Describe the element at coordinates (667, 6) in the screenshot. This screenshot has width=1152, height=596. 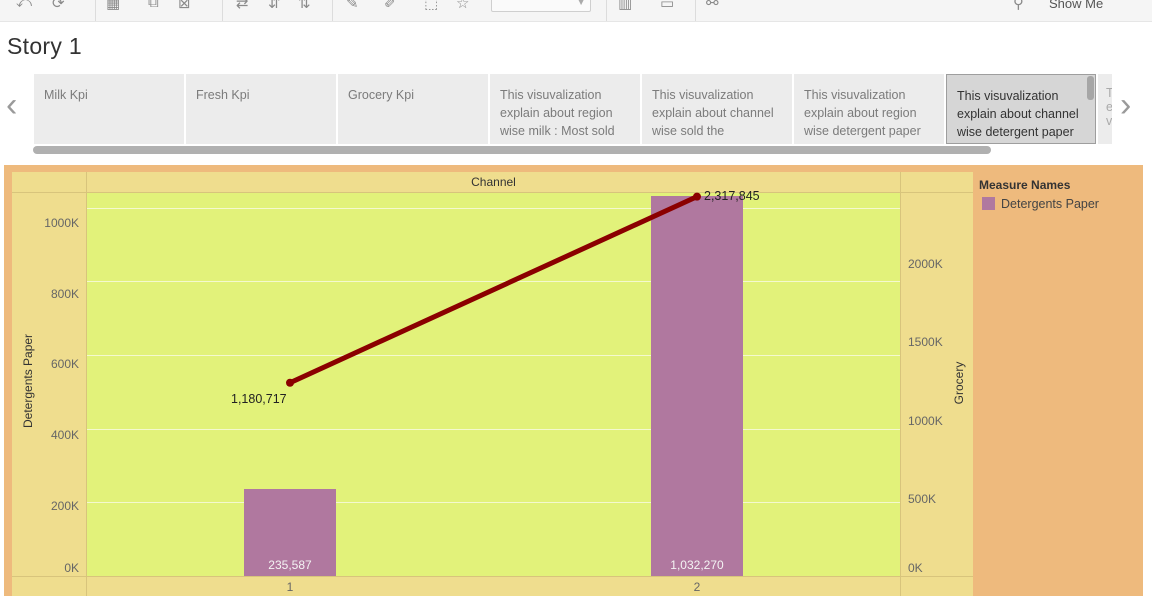
I see `presentation-icon: ▭` at that location.